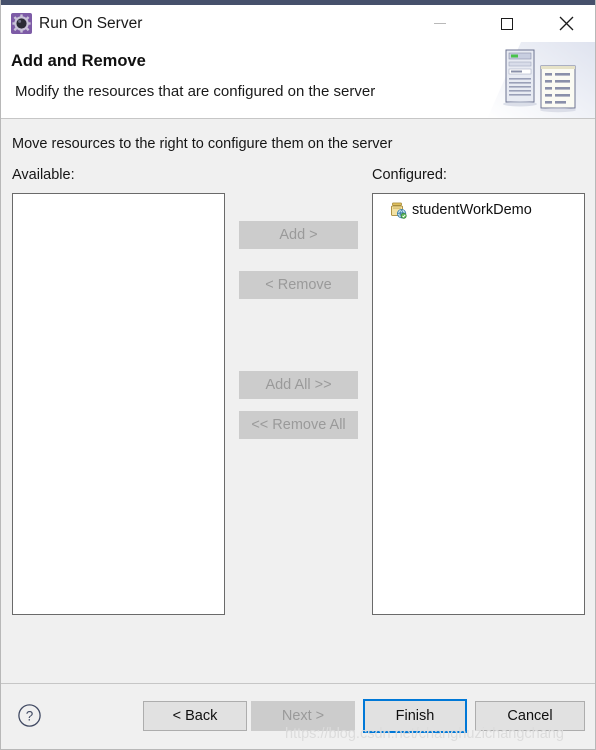  Describe the element at coordinates (472, 210) in the screenshot. I see `list-item-label: studentWorkDemo` at that location.